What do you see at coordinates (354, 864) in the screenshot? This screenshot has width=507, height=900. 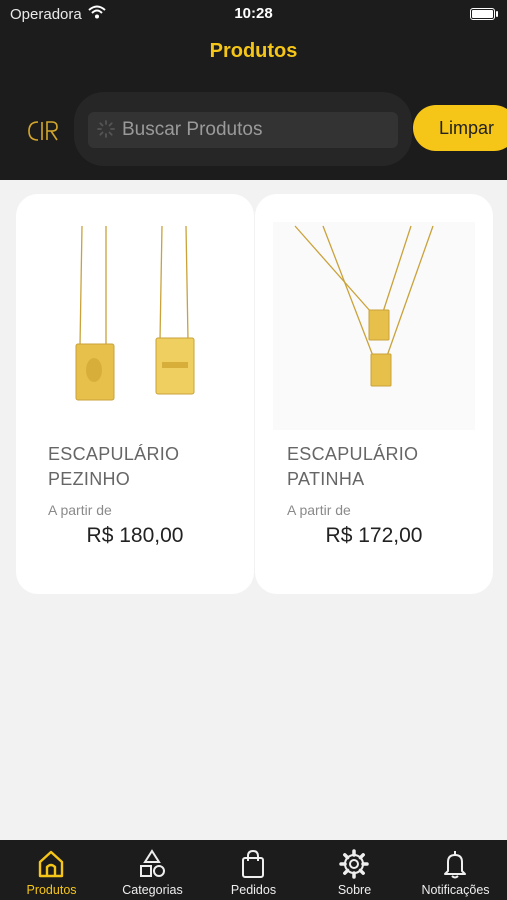 I see `gear-icon` at bounding box center [354, 864].